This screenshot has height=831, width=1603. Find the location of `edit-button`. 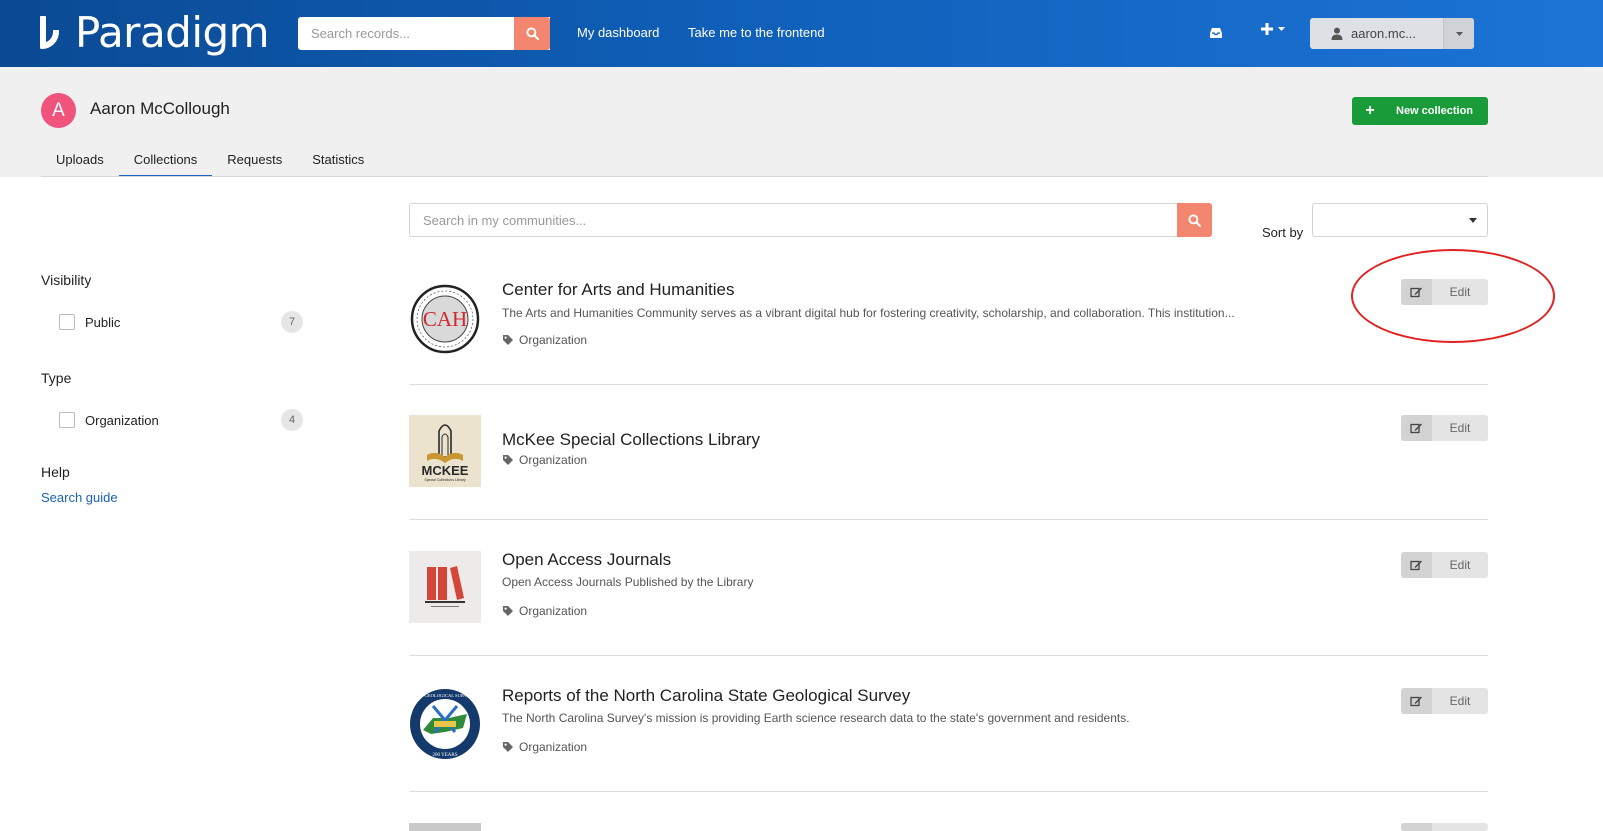

edit-button is located at coordinates (1444, 827).